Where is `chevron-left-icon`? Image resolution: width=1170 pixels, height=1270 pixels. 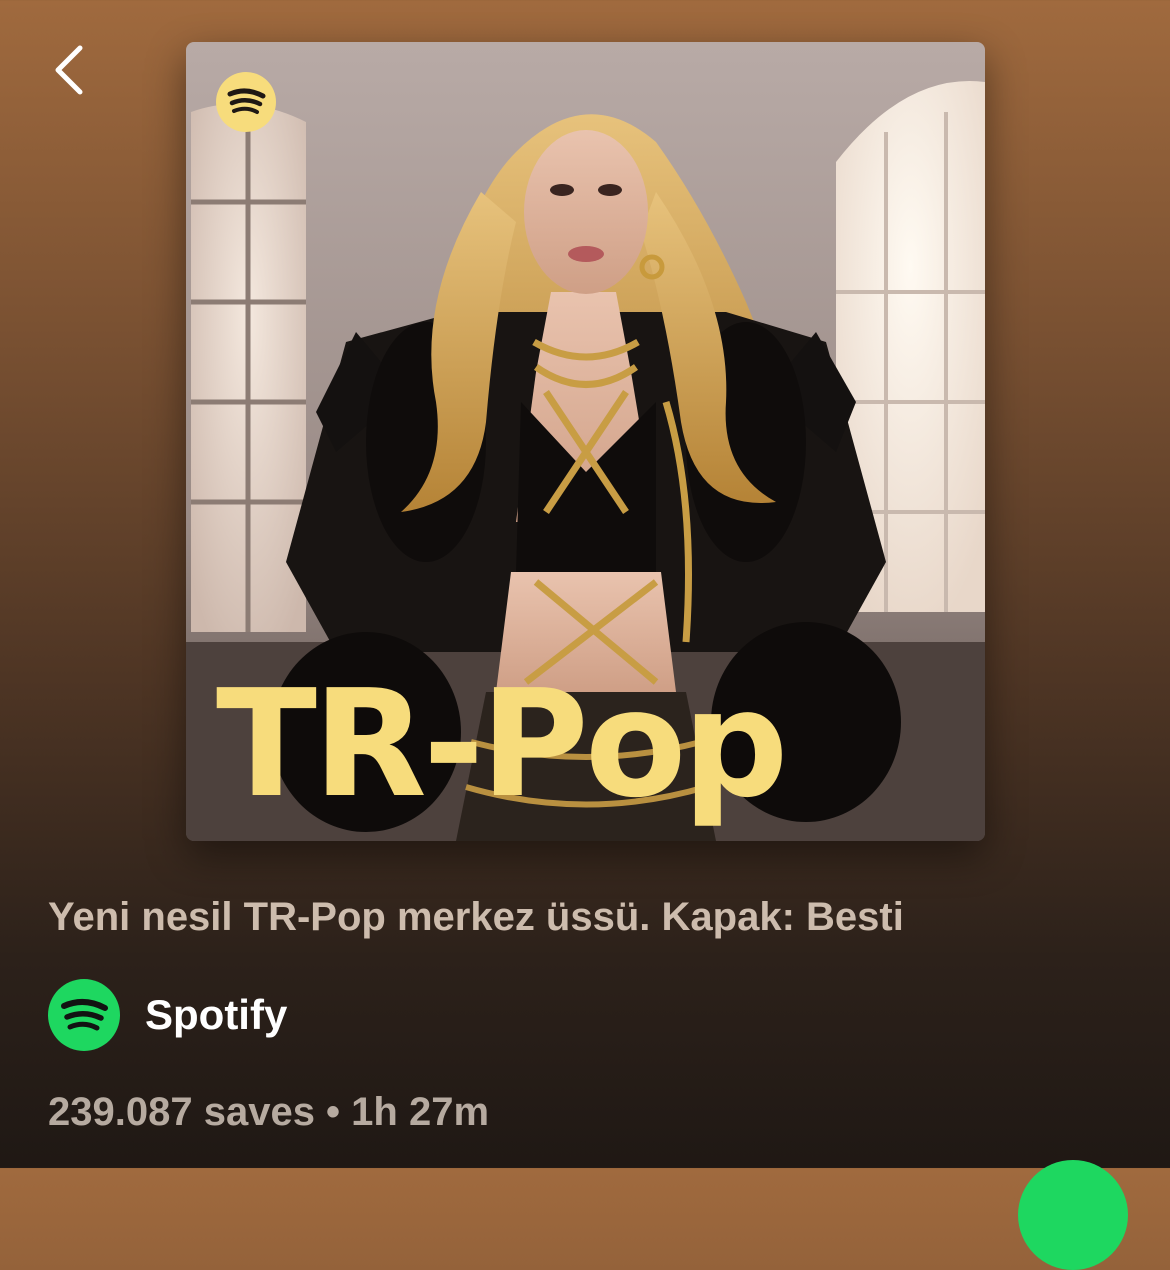
chevron-left-icon is located at coordinates (69, 70).